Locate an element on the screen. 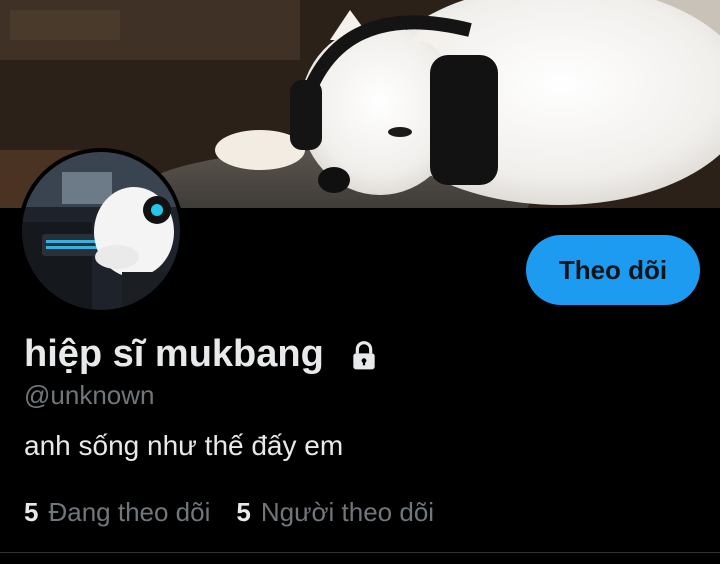 The height and width of the screenshot is (564, 720). follow-button: Theo dõi is located at coordinates (613, 270).